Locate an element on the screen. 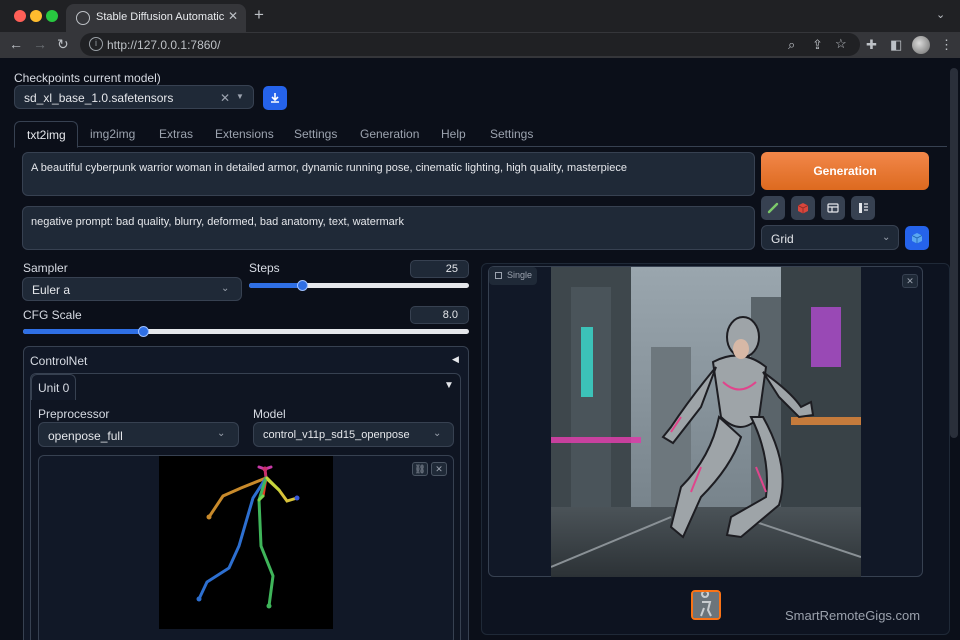 The image size is (960, 640). columns-button is located at coordinates (863, 208).